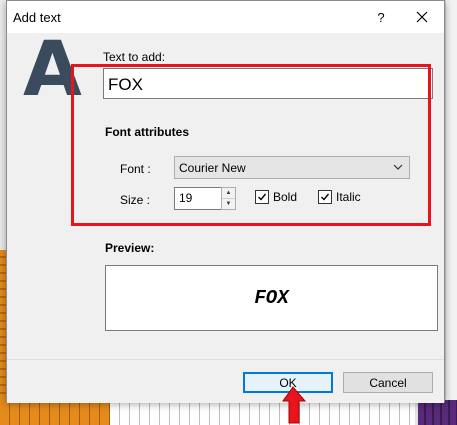 Image resolution: width=457 pixels, height=425 pixels. I want to click on background-color-swatch, so click(437, 412).